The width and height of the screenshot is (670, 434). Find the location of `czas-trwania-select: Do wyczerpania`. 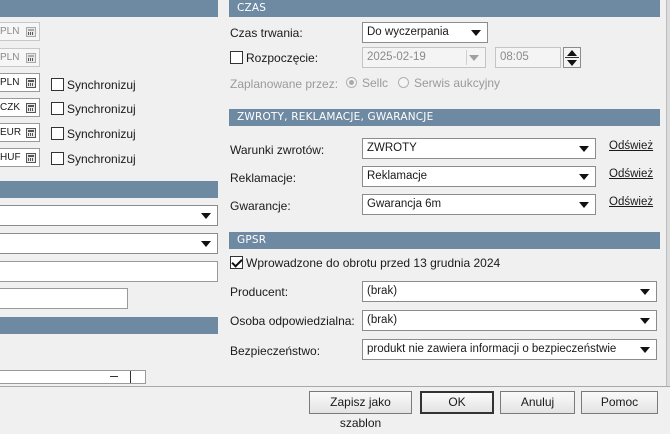

czas-trwania-select: Do wyczerpania is located at coordinates (425, 32).